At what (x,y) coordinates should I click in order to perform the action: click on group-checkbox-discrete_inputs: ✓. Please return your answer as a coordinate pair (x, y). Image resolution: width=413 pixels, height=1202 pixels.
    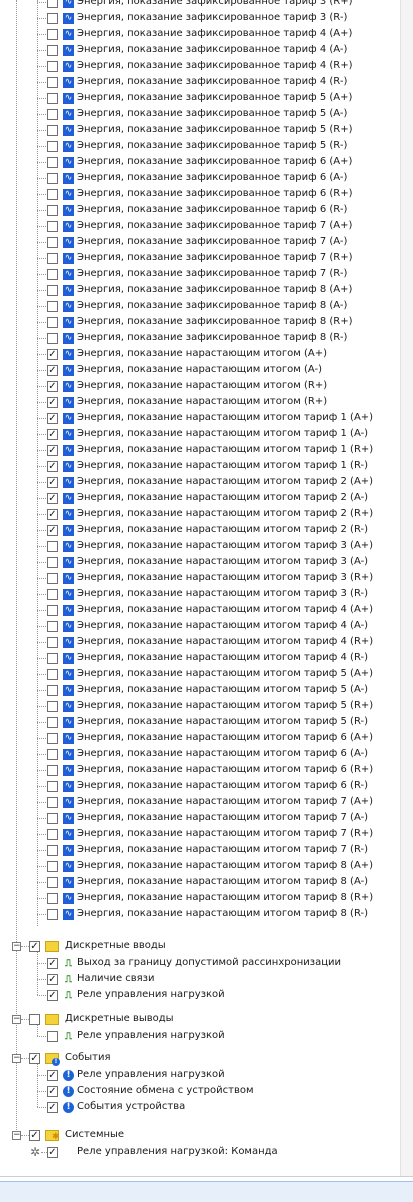
    Looking at the image, I should click on (34, 946).